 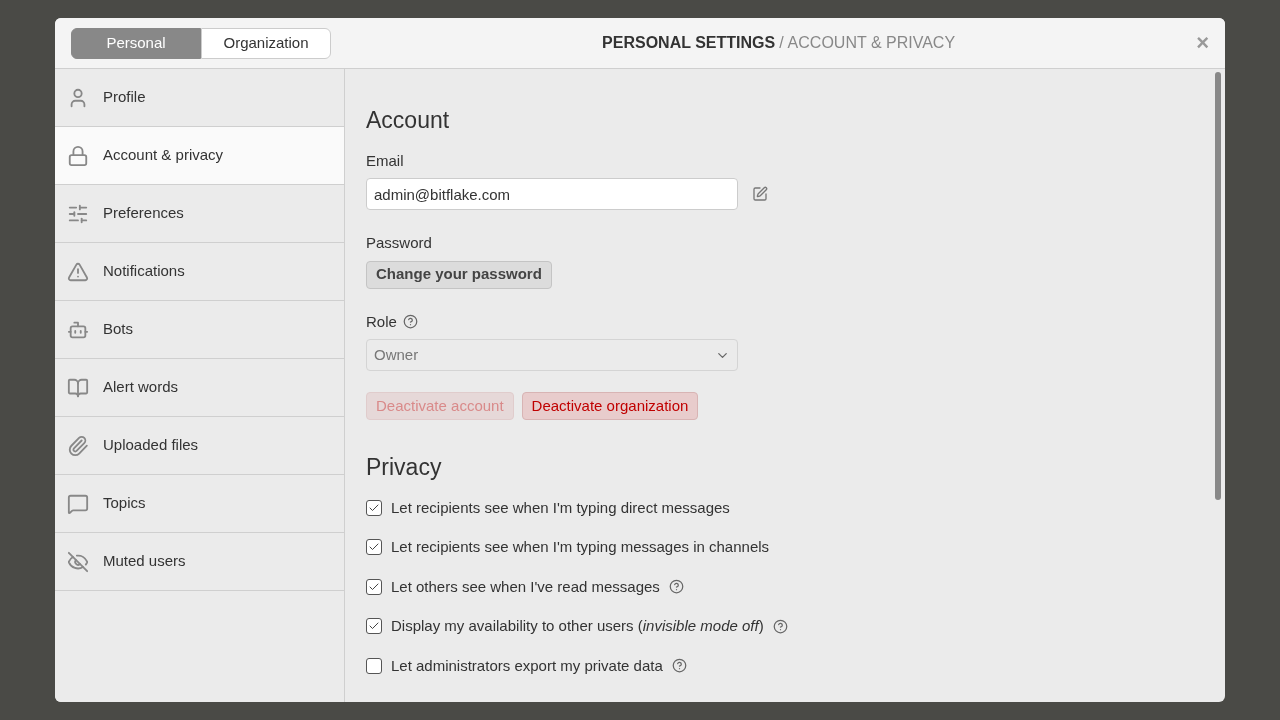 What do you see at coordinates (199, 388) in the screenshot?
I see `sidebar-item: Alert words` at bounding box center [199, 388].